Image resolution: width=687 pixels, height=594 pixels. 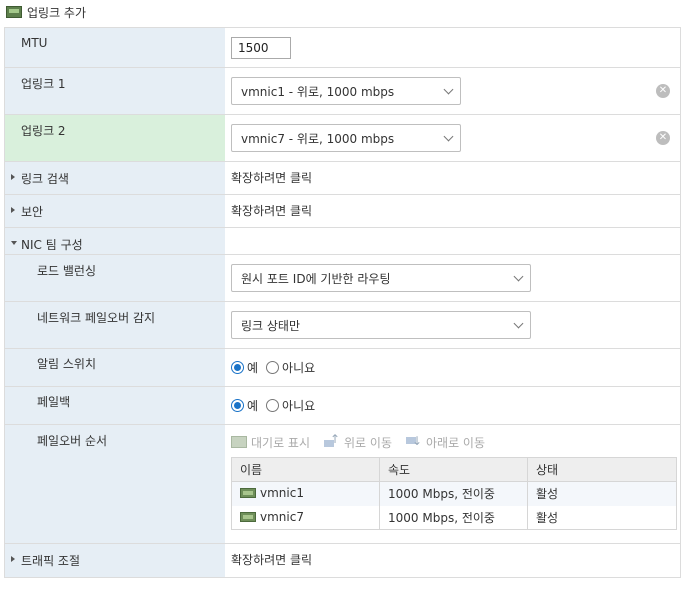 I want to click on uplink2-value: vmnic7 - 위로, 1000 mbps, so click(x=318, y=138).